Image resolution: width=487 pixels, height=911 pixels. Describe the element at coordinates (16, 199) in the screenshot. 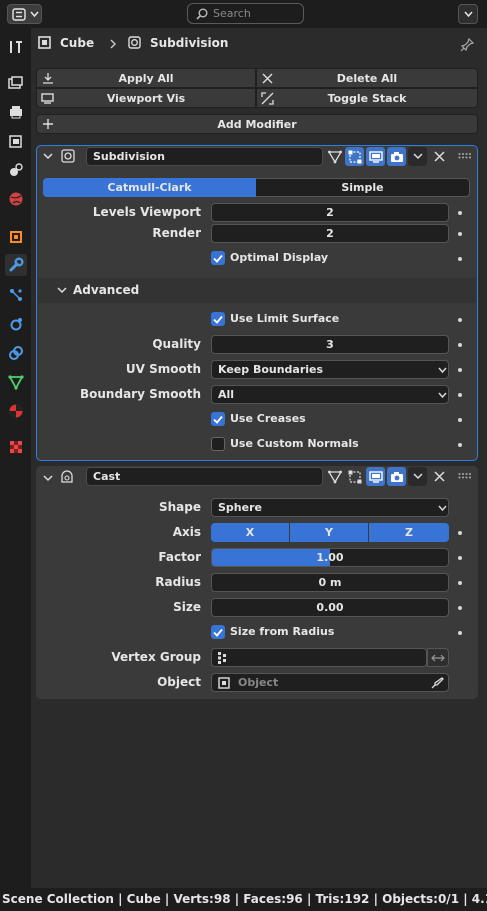

I see `tab-world` at that location.